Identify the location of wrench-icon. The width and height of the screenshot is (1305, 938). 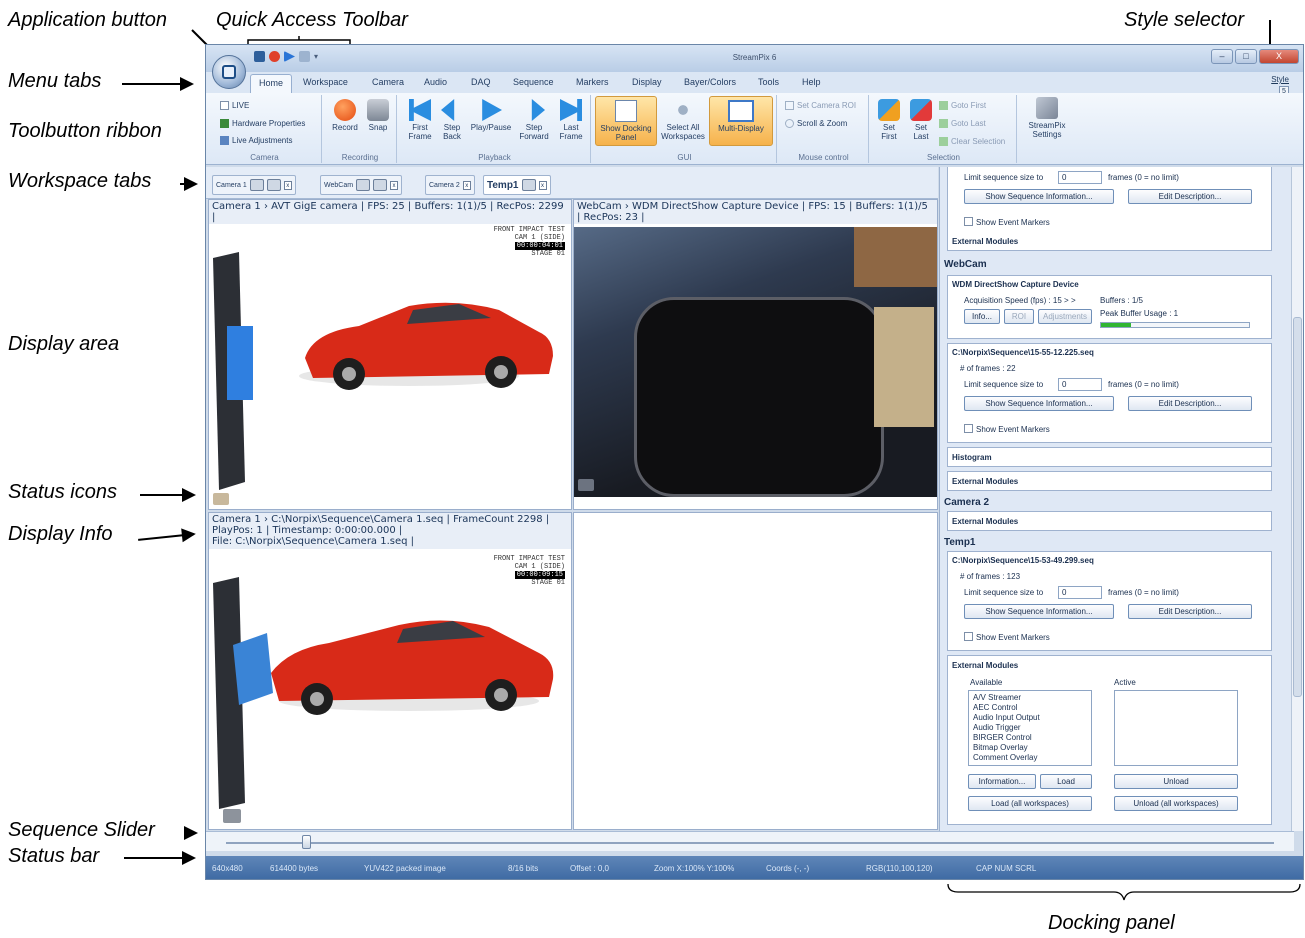
(1047, 108).